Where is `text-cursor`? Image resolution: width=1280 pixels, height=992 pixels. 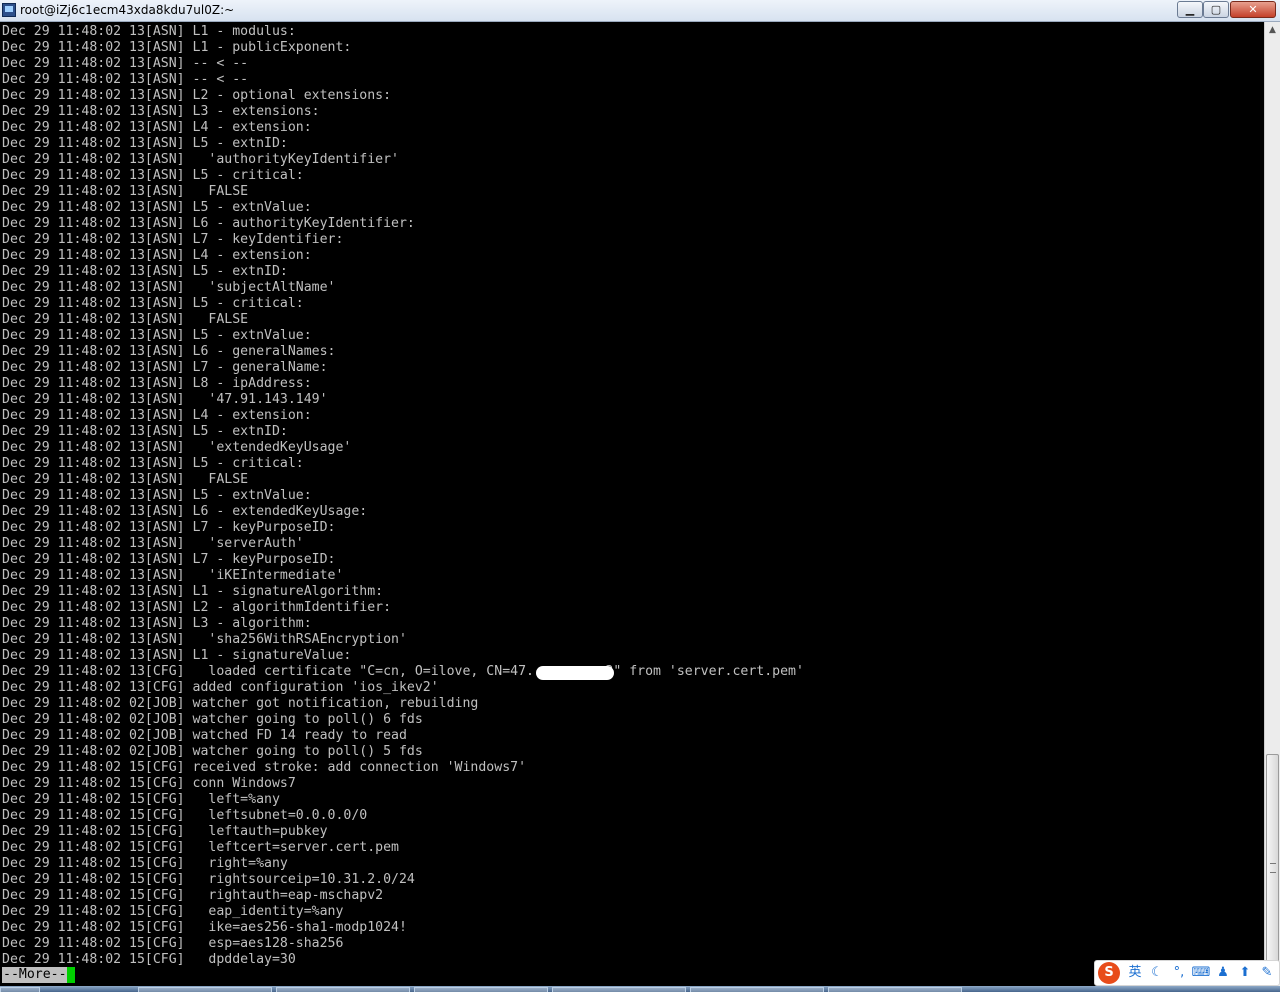
text-cursor is located at coordinates (71, 975).